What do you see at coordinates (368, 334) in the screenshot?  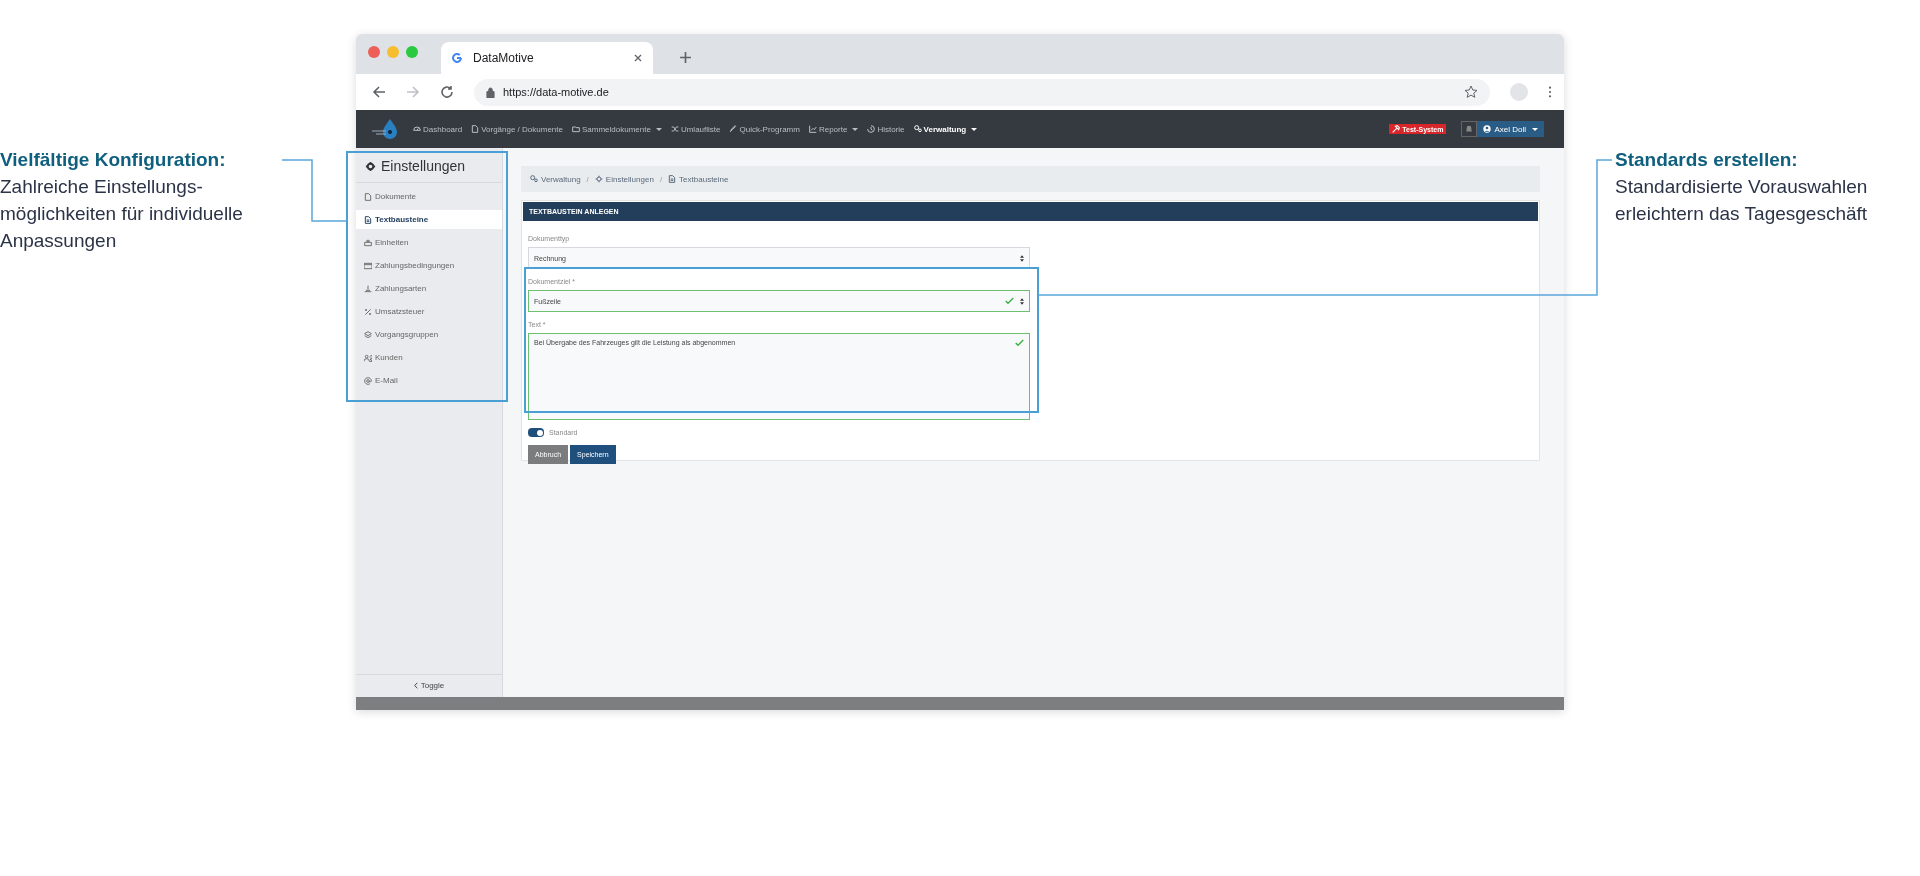 I see `layers-icon` at bounding box center [368, 334].